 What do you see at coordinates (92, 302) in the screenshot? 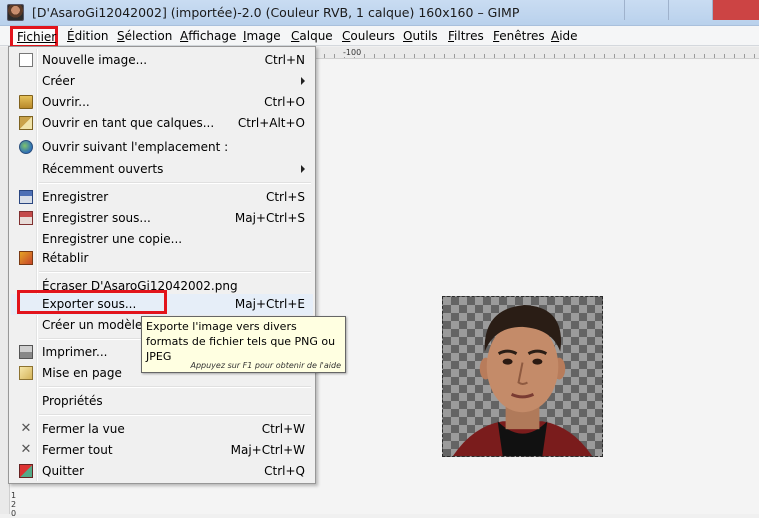
I see `export-highlight-box` at bounding box center [92, 302].